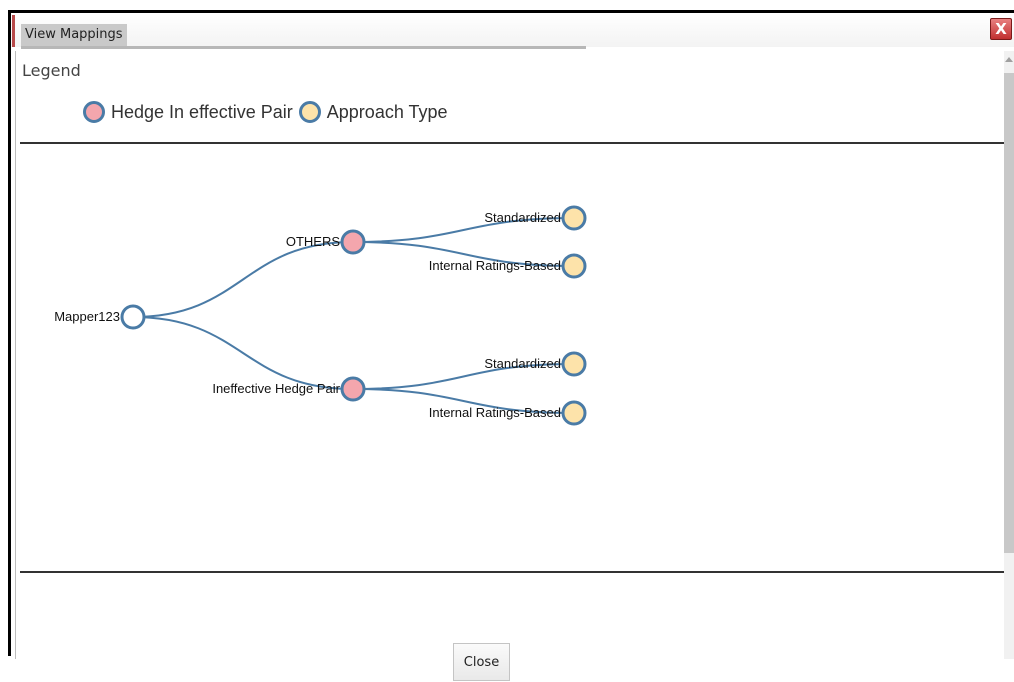  I want to click on dialog-title: View Mappings, so click(74, 35).